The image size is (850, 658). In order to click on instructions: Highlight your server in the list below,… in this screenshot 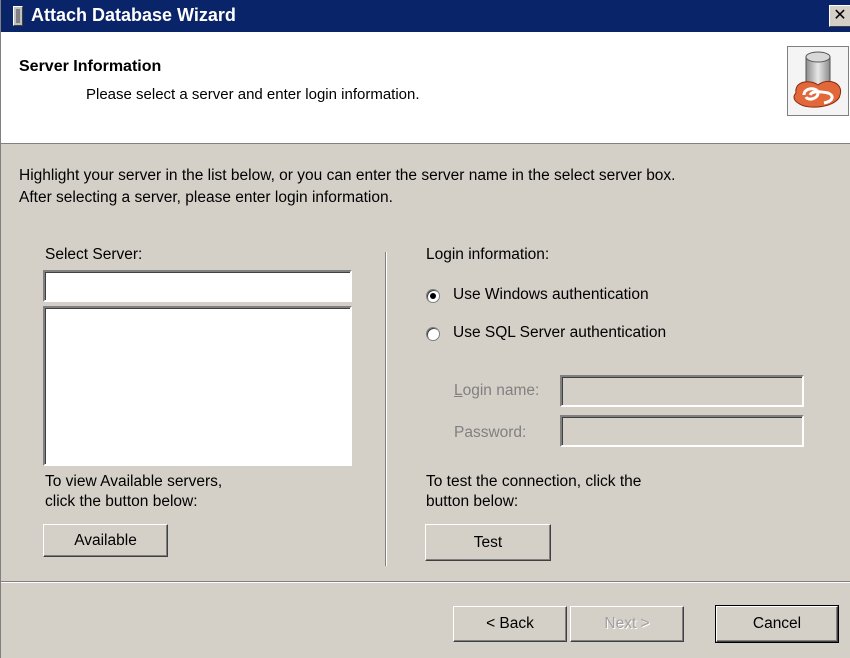, I will do `click(429, 187)`.